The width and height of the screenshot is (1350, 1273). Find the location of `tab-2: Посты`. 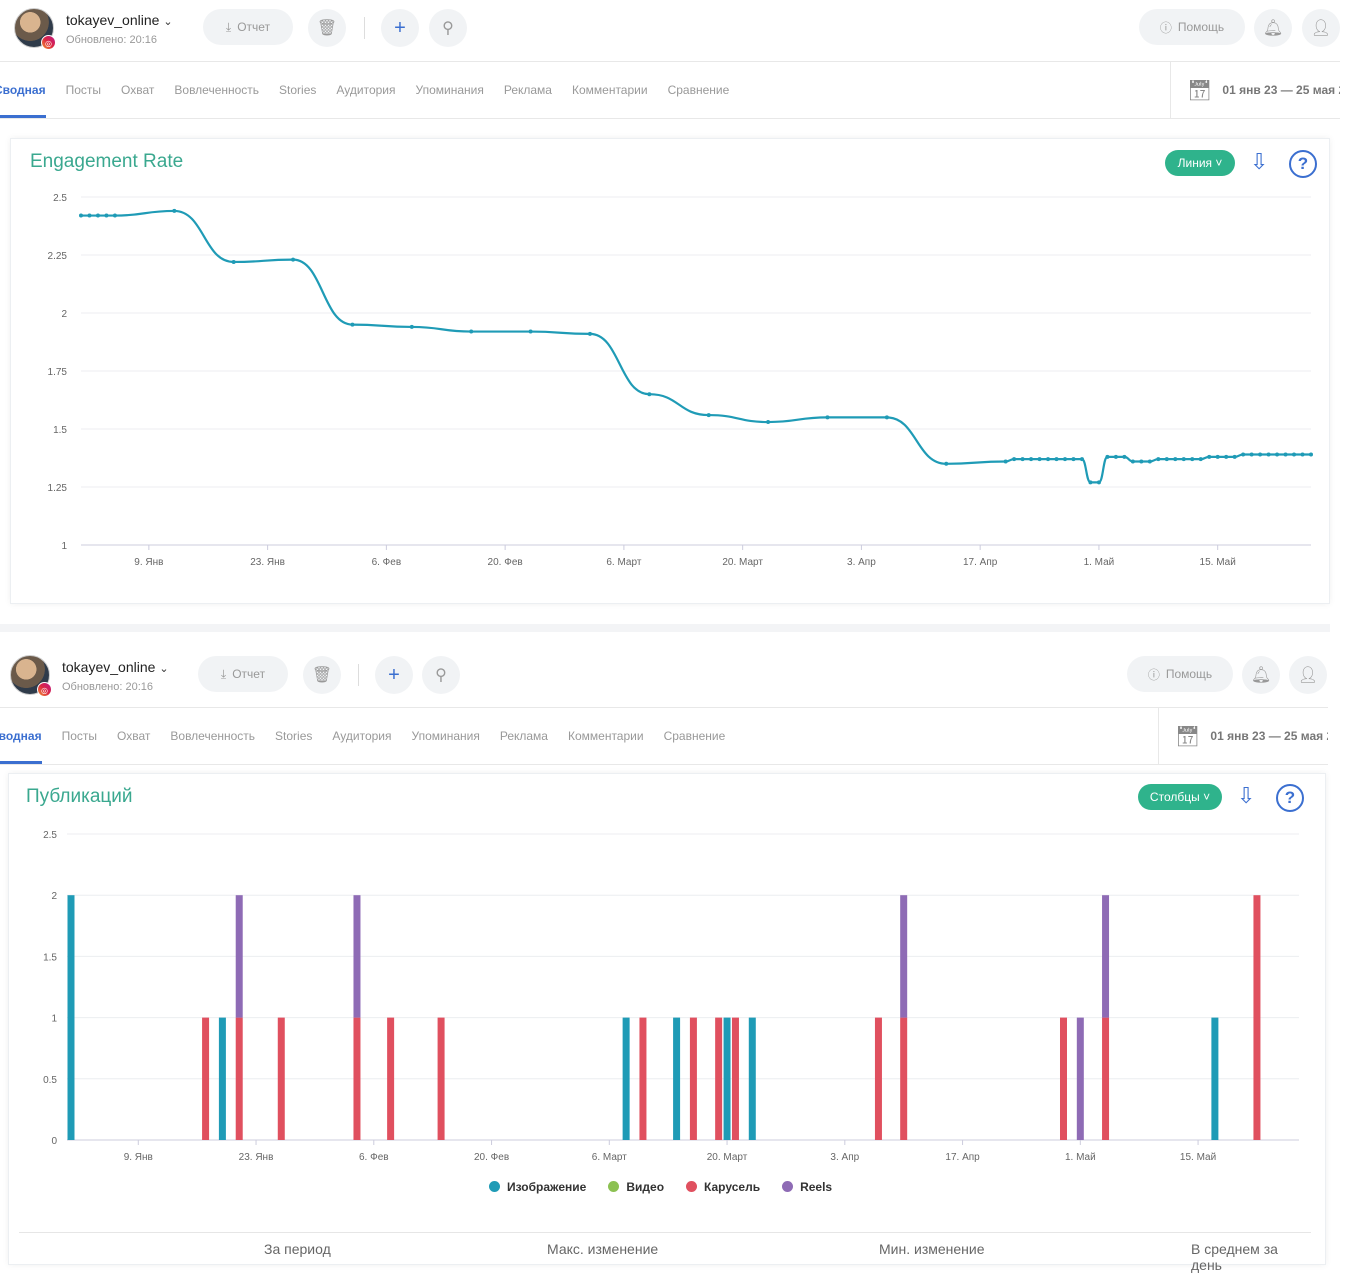

tab-2: Посты is located at coordinates (83, 90).